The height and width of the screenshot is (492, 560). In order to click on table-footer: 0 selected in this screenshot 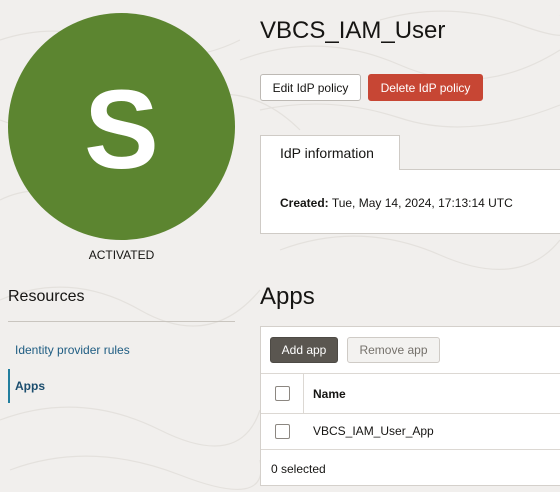, I will do `click(410, 468)`.